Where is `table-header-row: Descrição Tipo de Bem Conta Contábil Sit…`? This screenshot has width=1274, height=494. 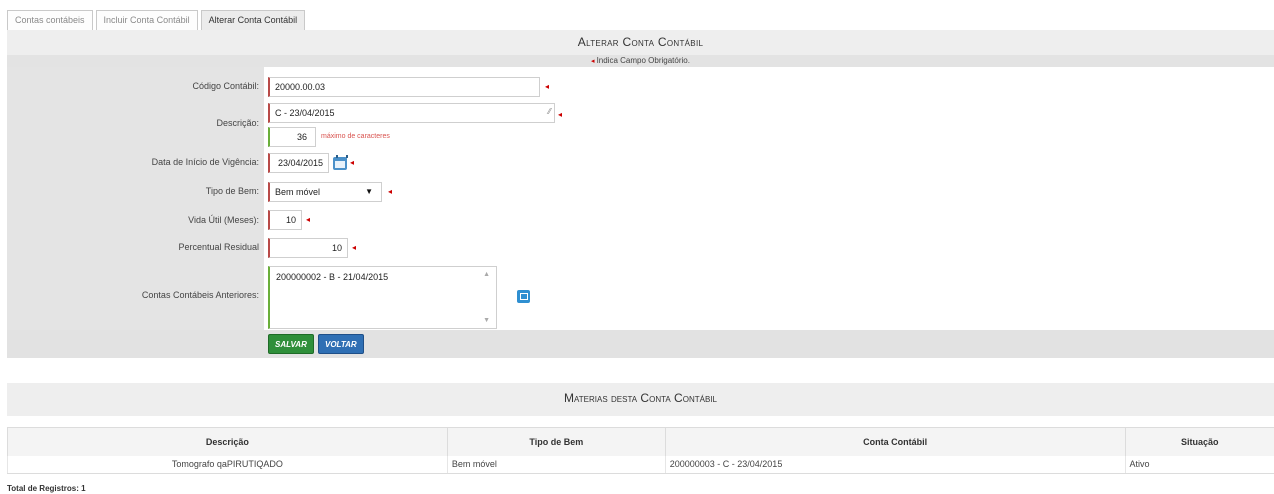 table-header-row: Descrição Tipo de Bem Conta Contábil Sit… is located at coordinates (640, 441).